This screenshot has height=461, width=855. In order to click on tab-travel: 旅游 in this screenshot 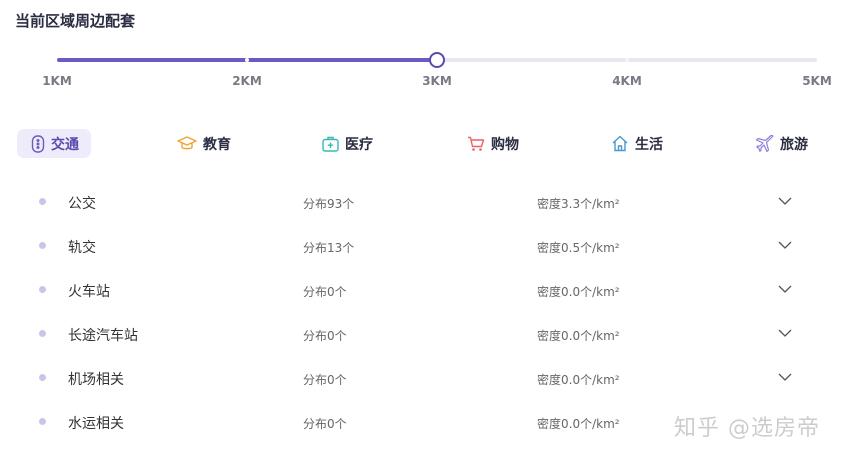, I will do `click(781, 143)`.